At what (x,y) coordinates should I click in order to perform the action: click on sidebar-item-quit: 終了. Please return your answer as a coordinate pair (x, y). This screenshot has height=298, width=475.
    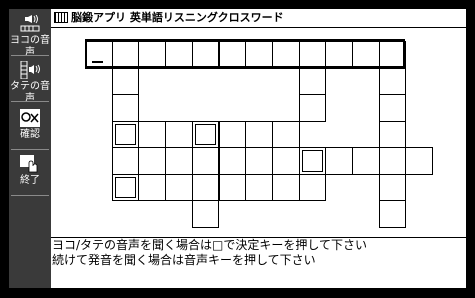
    Looking at the image, I should click on (30, 173).